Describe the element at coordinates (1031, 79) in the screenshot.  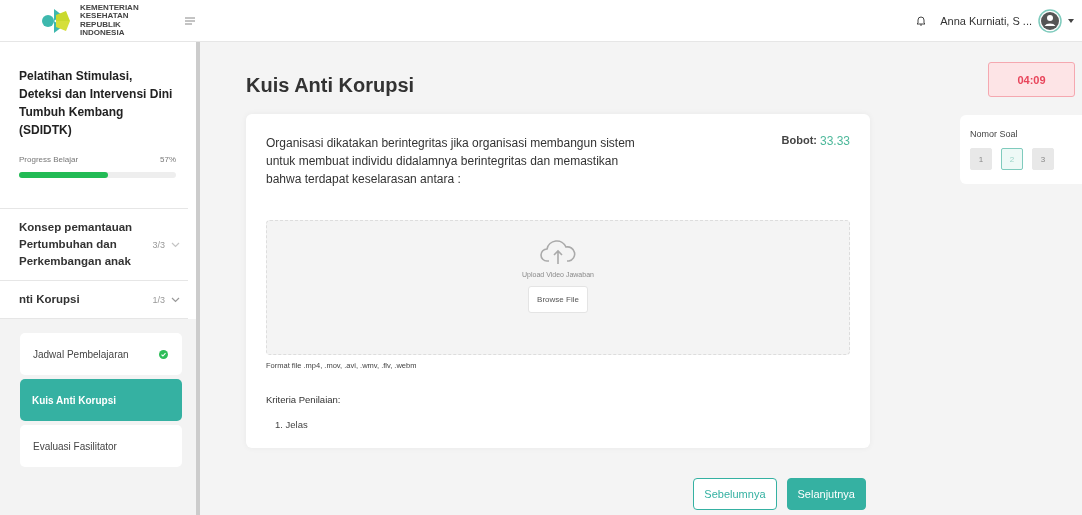
I see `timer: 04:09` at that location.